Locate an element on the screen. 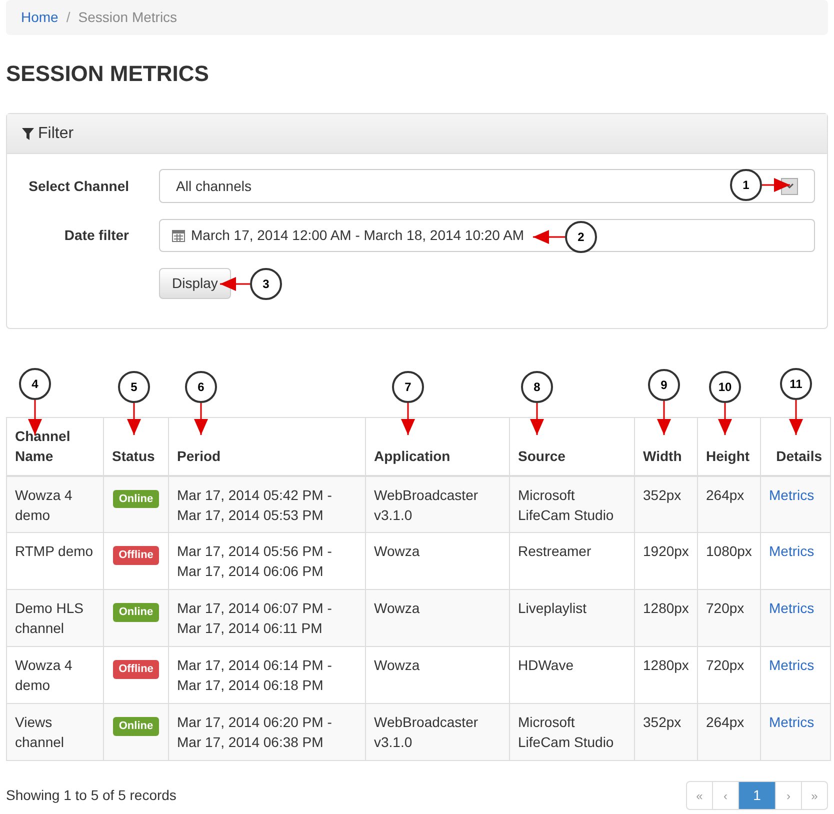 The height and width of the screenshot is (814, 834). channel-name: Demo HLS channel is located at coordinates (49, 618).